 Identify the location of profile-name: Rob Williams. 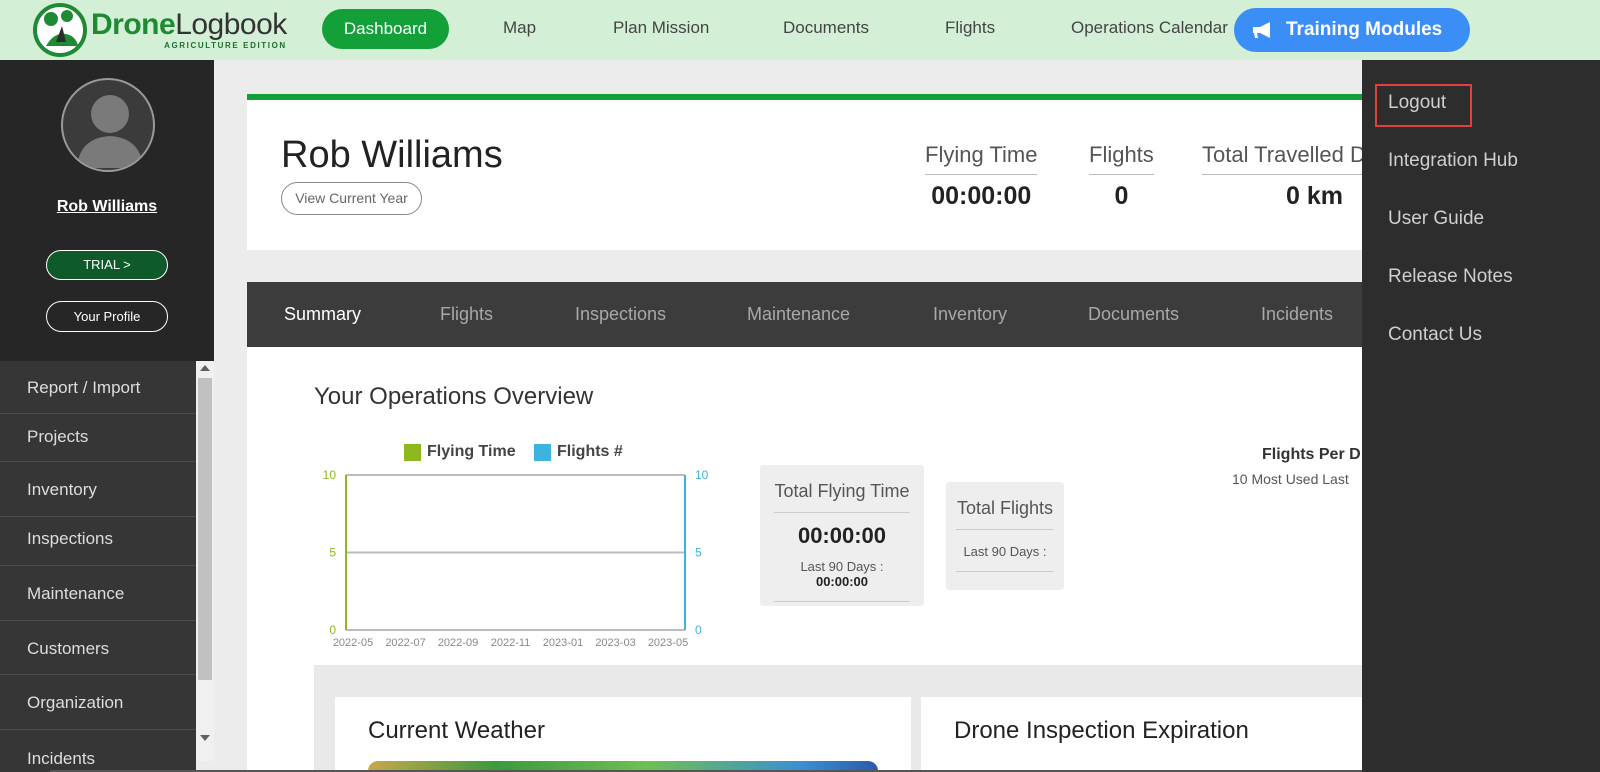
(392, 155).